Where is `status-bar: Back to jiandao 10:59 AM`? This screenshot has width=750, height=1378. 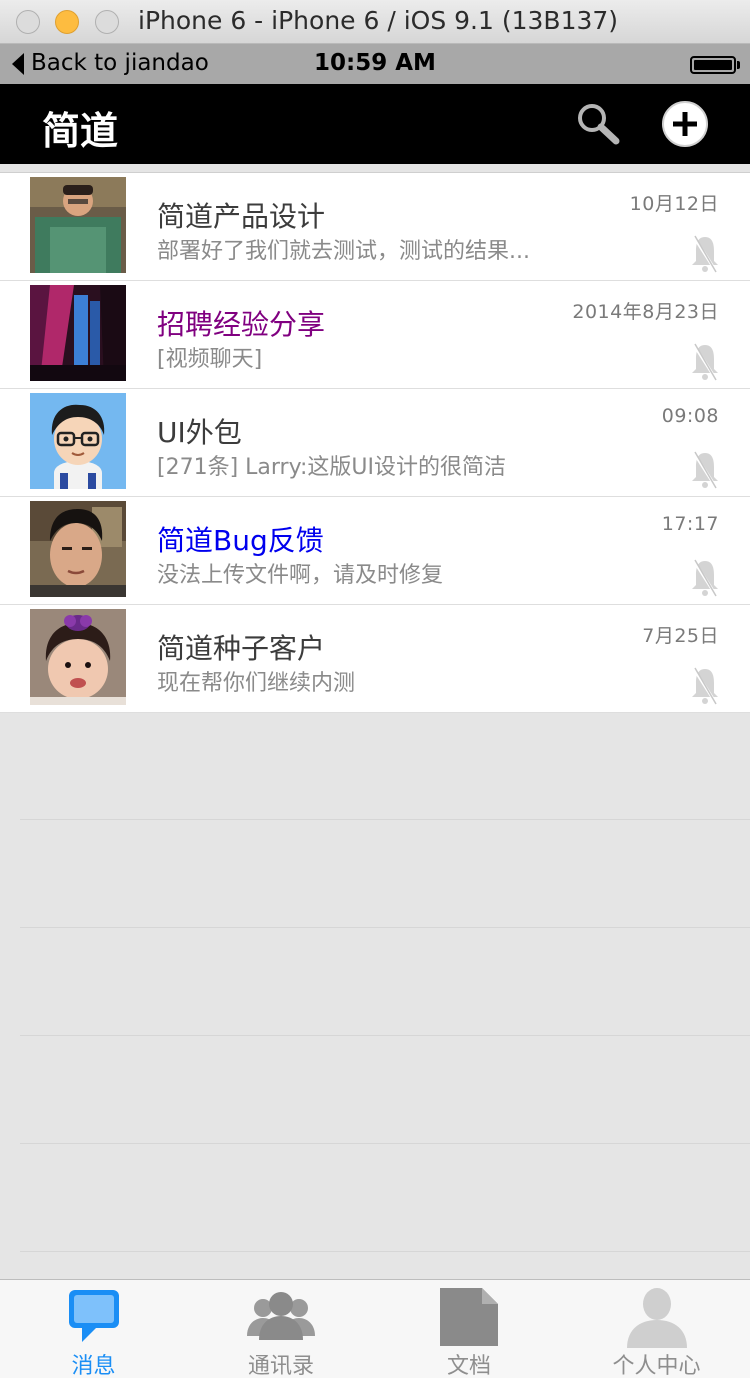
status-bar: Back to jiandao 10:59 AM is located at coordinates (375, 64).